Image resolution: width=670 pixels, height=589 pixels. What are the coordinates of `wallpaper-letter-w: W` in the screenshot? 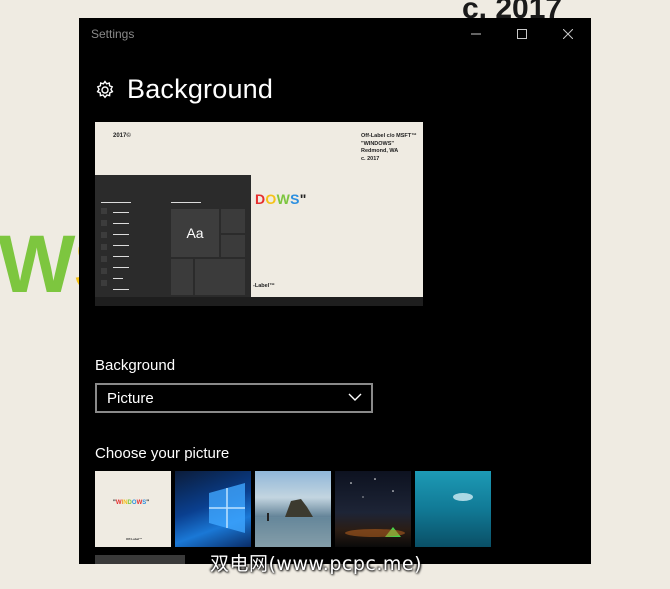 It's located at (37, 264).